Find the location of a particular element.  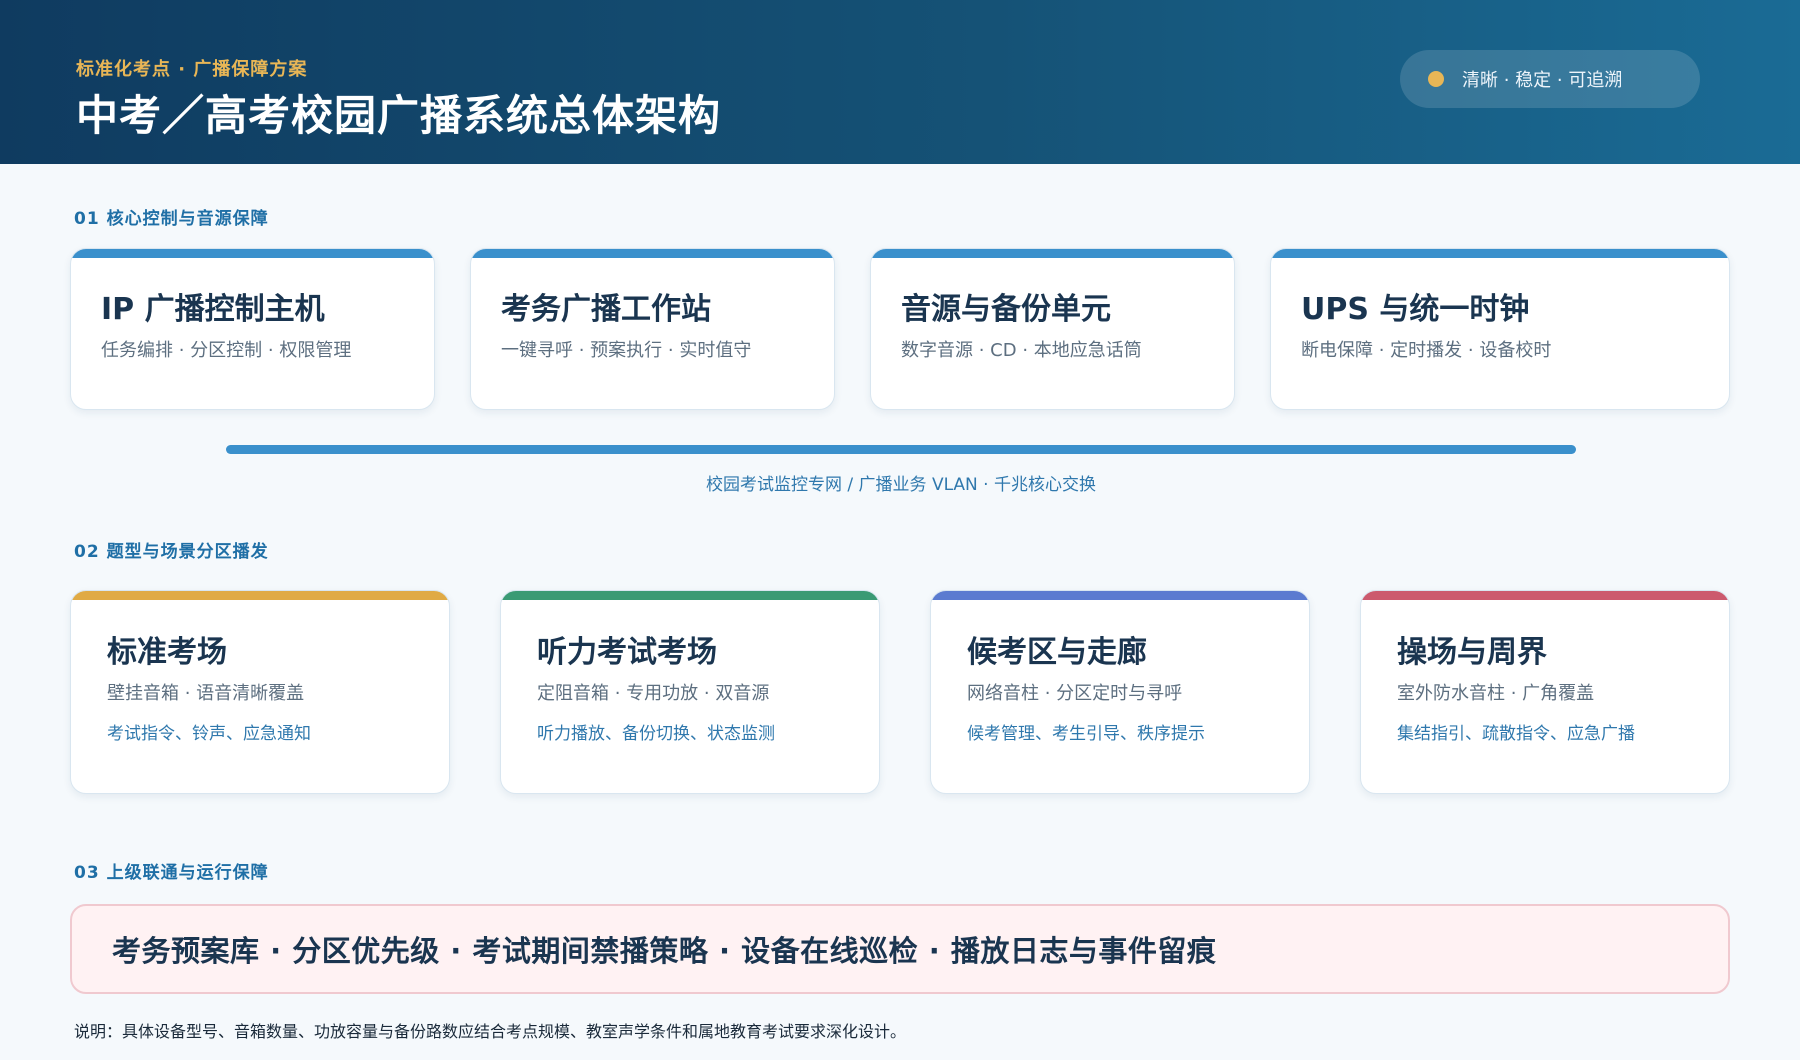

card-title: 候考区与走廊 is located at coordinates (1057, 652).